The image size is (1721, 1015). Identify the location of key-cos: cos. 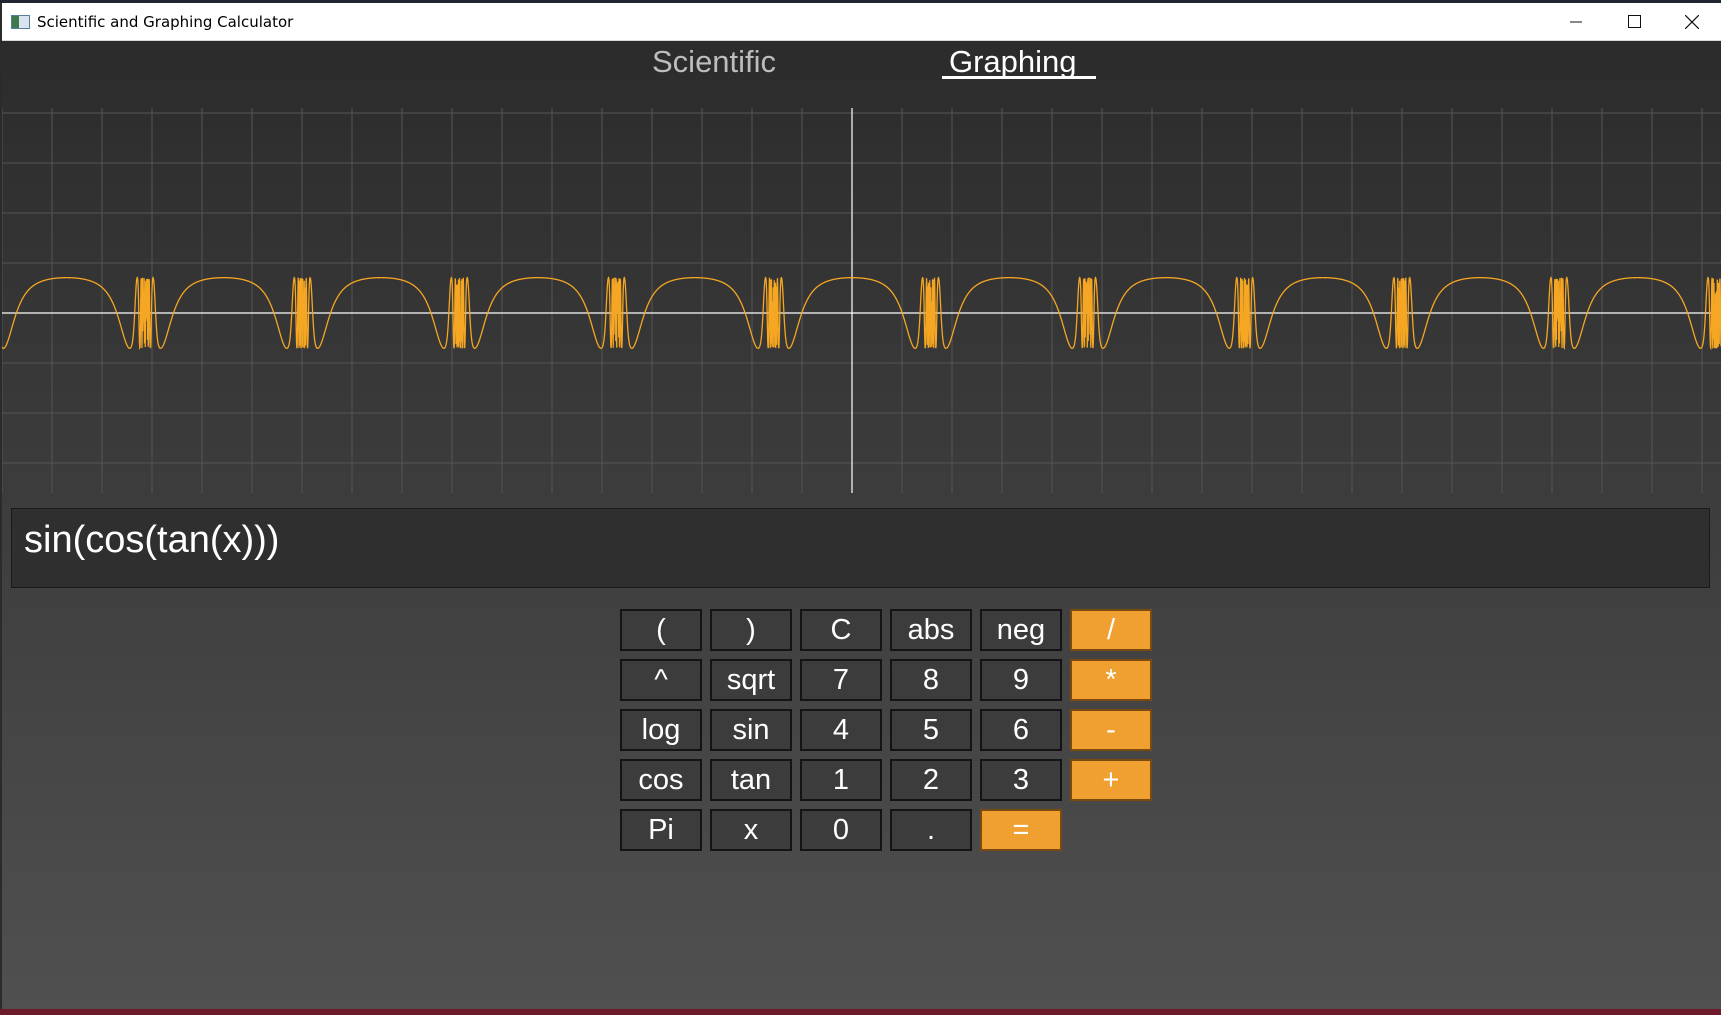
(661, 780).